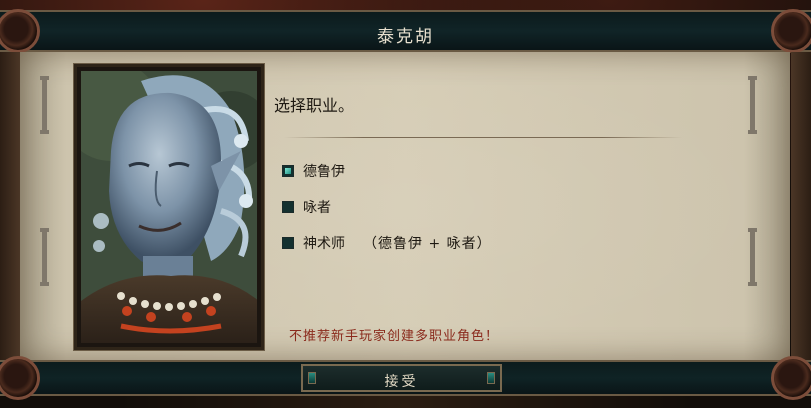 The height and width of the screenshot is (408, 811). Describe the element at coordinates (427, 244) in the screenshot. I see `option-detail: （德鲁伊 + 咏者）` at that location.